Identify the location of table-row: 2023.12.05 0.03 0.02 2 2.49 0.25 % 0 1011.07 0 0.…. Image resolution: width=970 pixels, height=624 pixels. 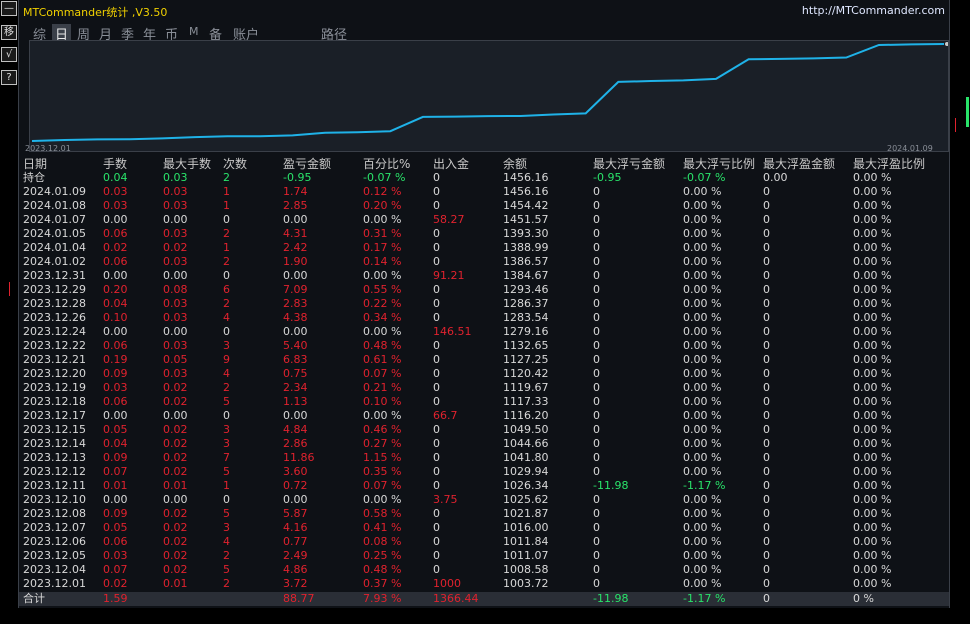
(484, 556).